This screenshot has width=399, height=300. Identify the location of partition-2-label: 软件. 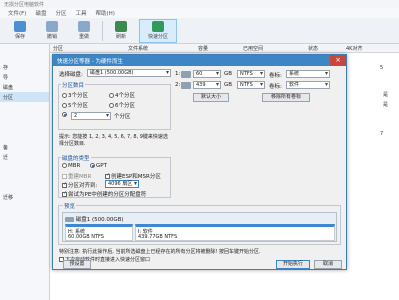
(308, 85).